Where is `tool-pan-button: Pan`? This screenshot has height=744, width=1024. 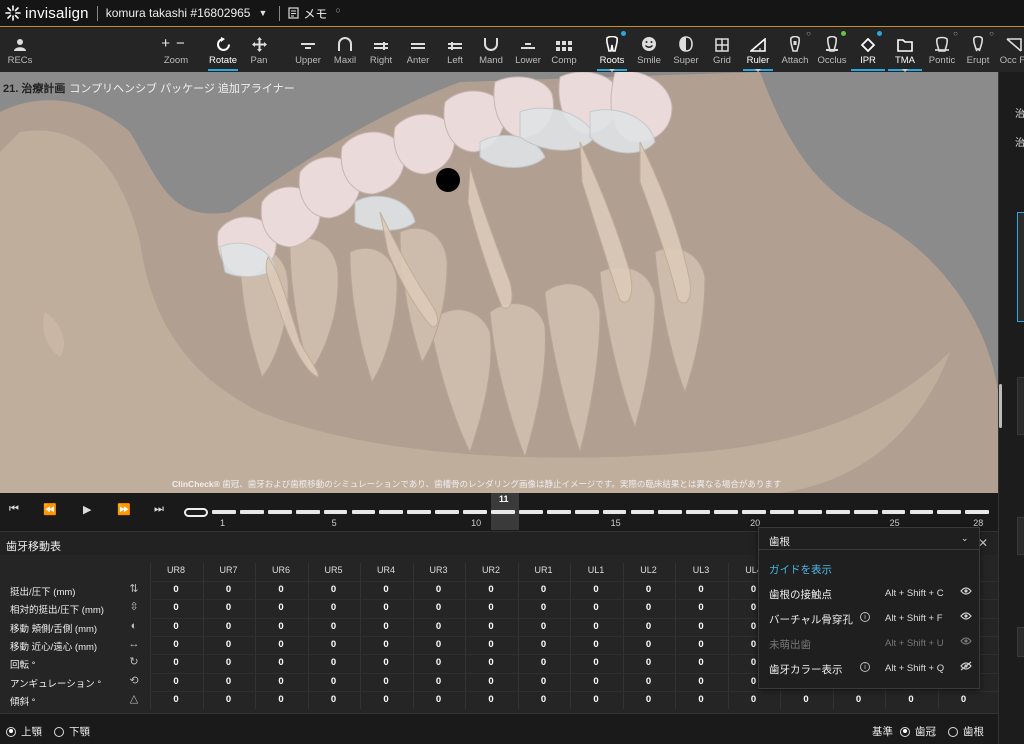 tool-pan-button: Pan is located at coordinates (259, 50).